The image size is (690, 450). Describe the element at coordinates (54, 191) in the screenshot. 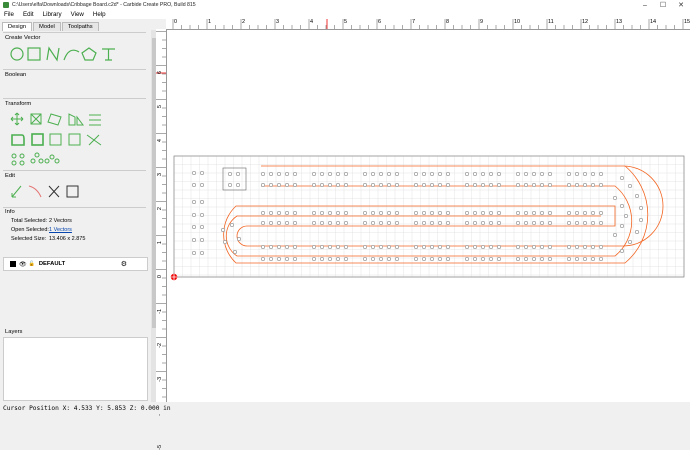

I see `cut-tool-icon` at that location.